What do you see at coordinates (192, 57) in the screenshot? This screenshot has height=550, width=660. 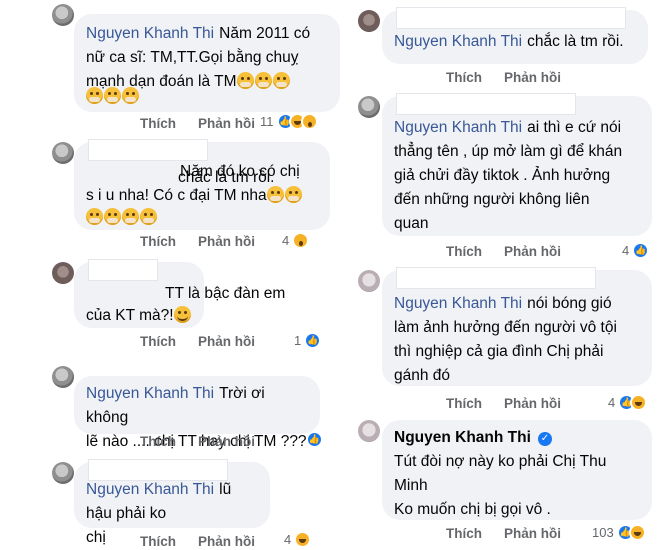 I see `comment-text: nữ ca sĩ: TM,TT.Gọi bằng chuỵ` at bounding box center [192, 57].